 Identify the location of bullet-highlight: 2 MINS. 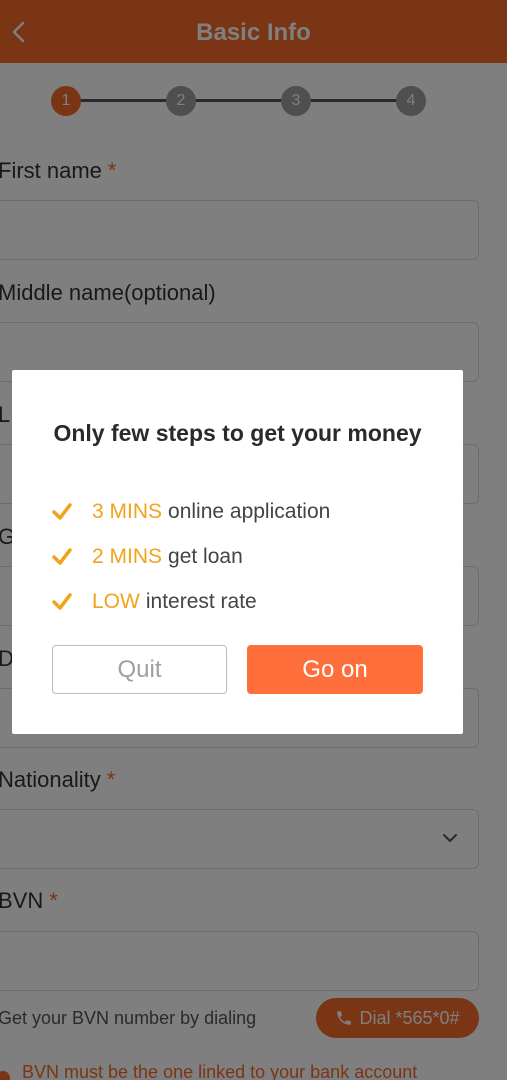
(127, 556).